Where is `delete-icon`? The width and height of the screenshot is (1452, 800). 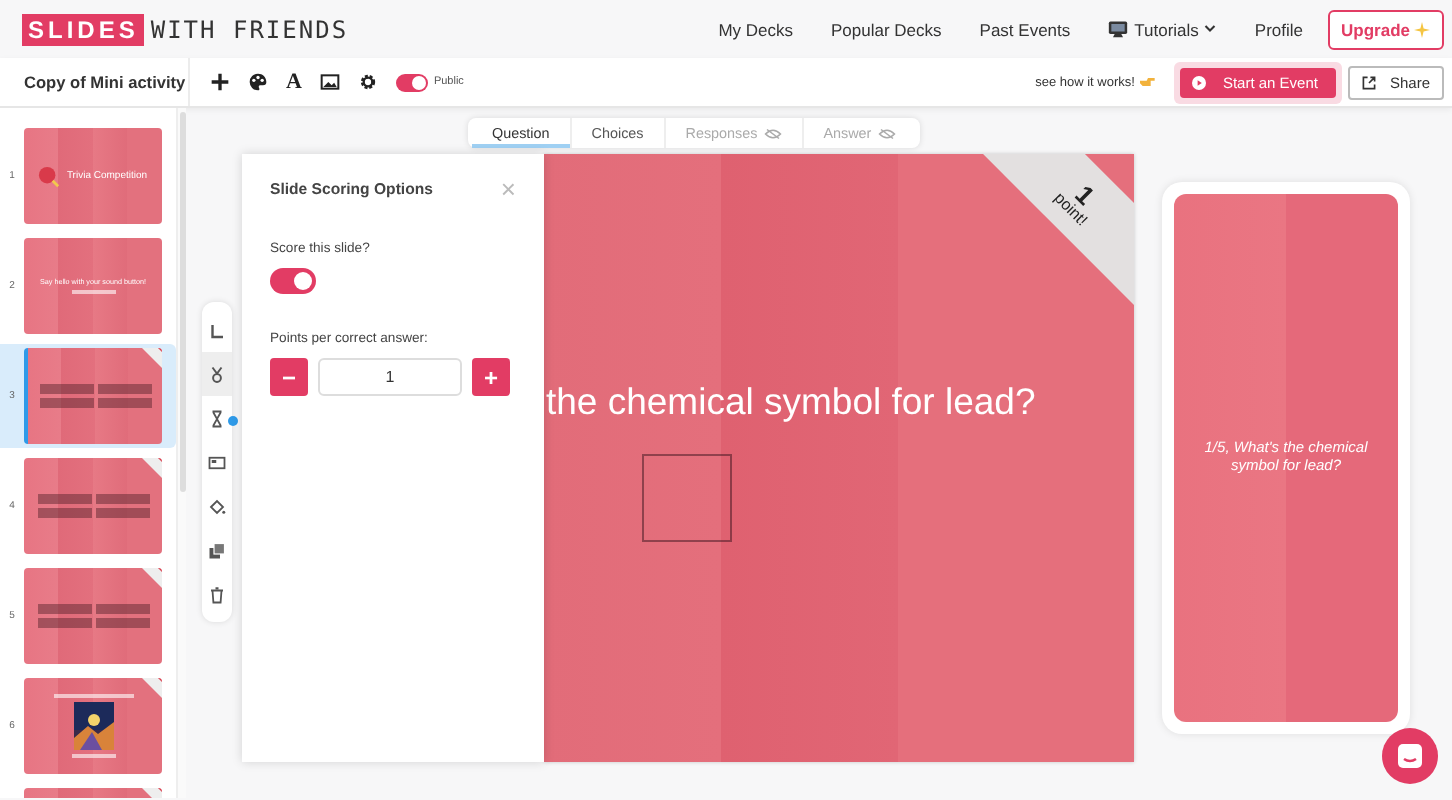 delete-icon is located at coordinates (217, 594).